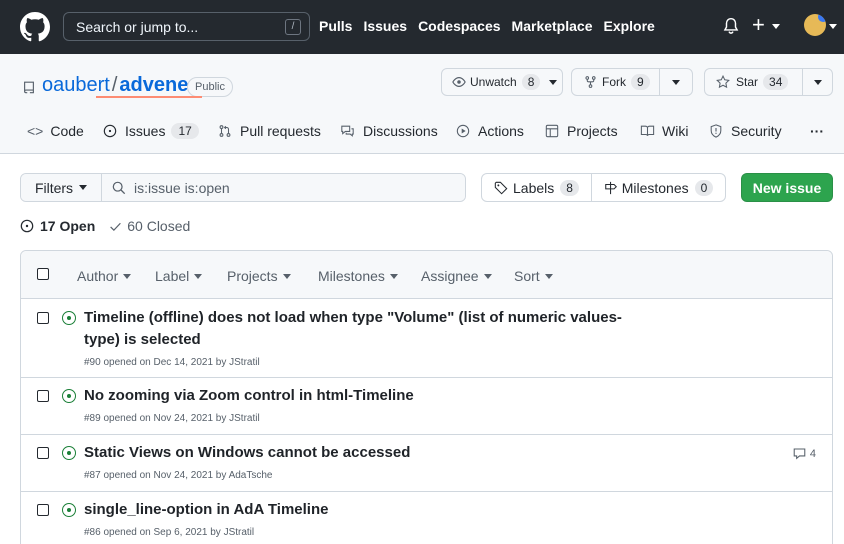  I want to click on avatar-caret-icon, so click(833, 26).